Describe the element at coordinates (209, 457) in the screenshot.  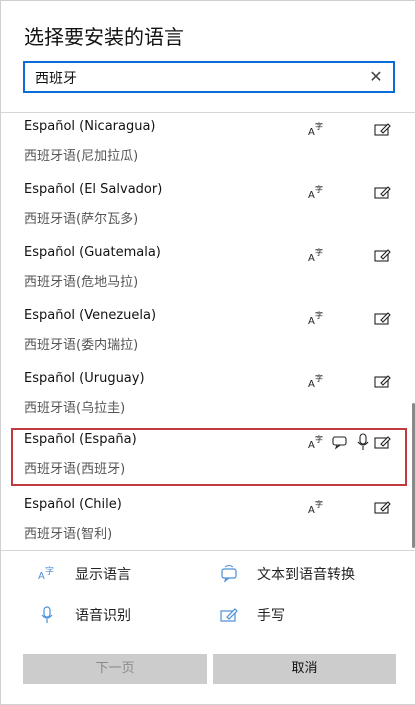
I see `language-item-selected: Español (España) 西班牙语(西班牙) A 字` at that location.